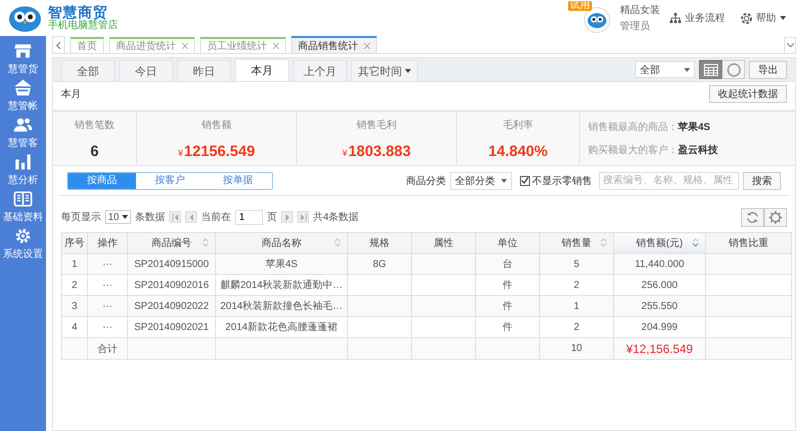 The image size is (800, 431). I want to click on table-cell: 4, so click(75, 327).